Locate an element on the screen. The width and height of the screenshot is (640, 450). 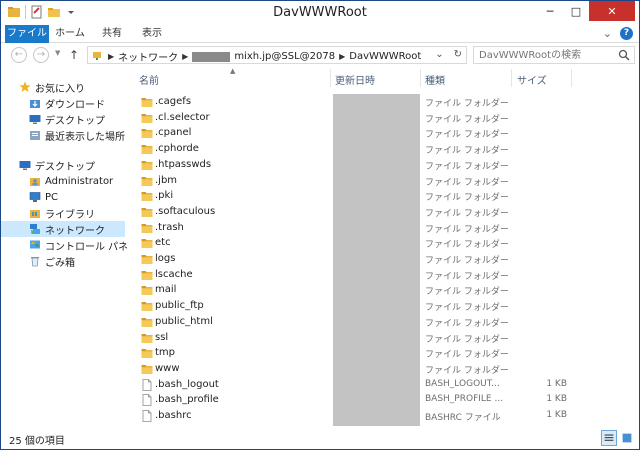
file-row: .jbm ファイル フォルダー is located at coordinates (383, 181).